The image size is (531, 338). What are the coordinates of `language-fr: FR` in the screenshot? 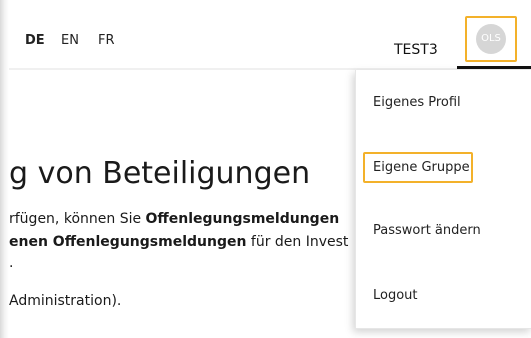 It's located at (106, 41).